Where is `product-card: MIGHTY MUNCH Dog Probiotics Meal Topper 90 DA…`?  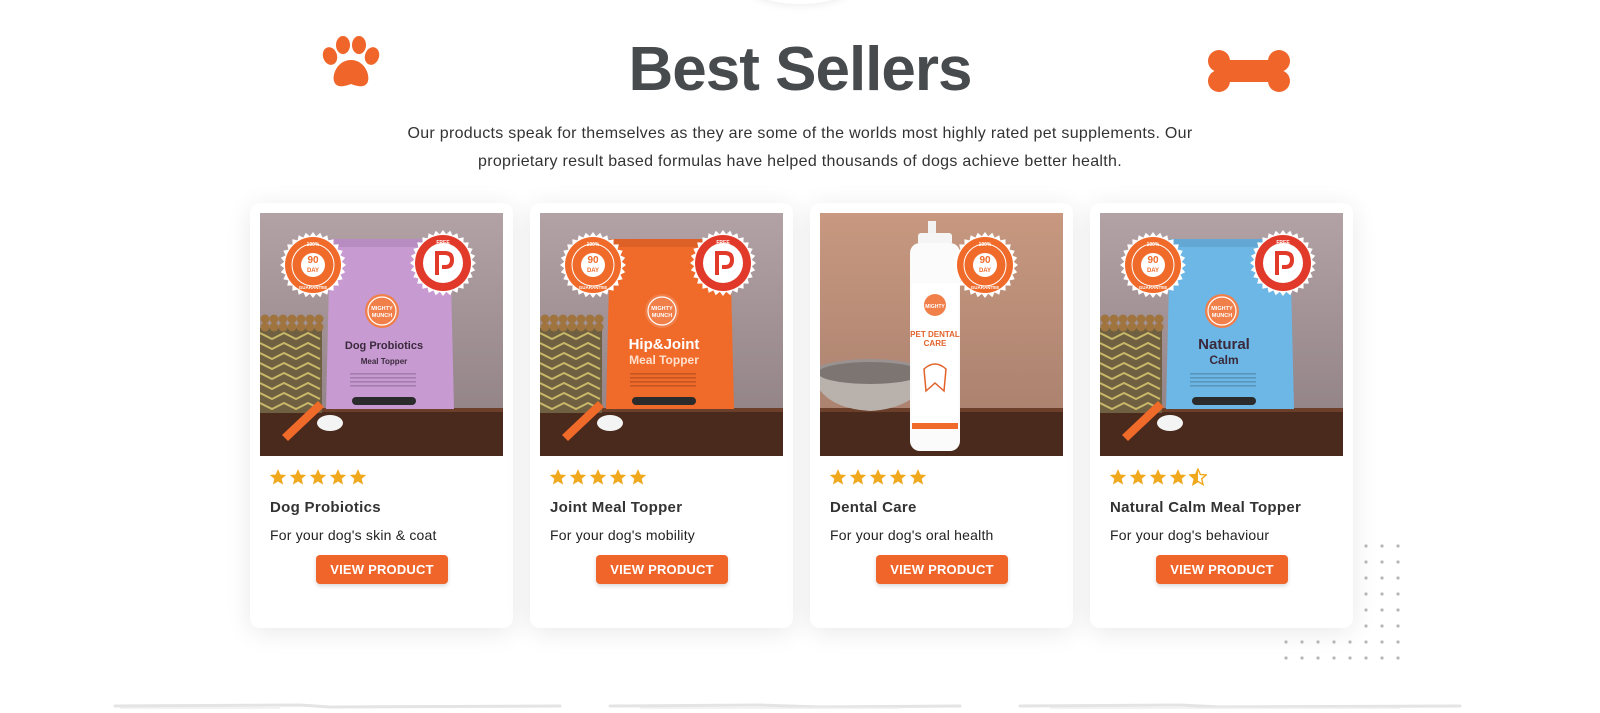
product-card: MIGHTY MUNCH Dog Probiotics Meal Topper 90 DA… is located at coordinates (381, 415).